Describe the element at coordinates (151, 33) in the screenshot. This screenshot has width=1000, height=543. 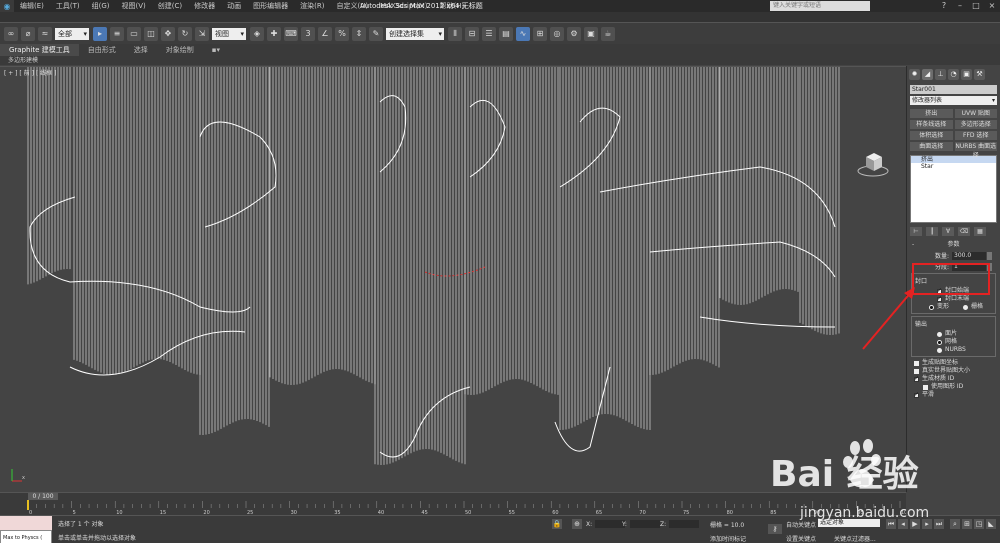
I see `window-crossing-icon: ◫` at that location.